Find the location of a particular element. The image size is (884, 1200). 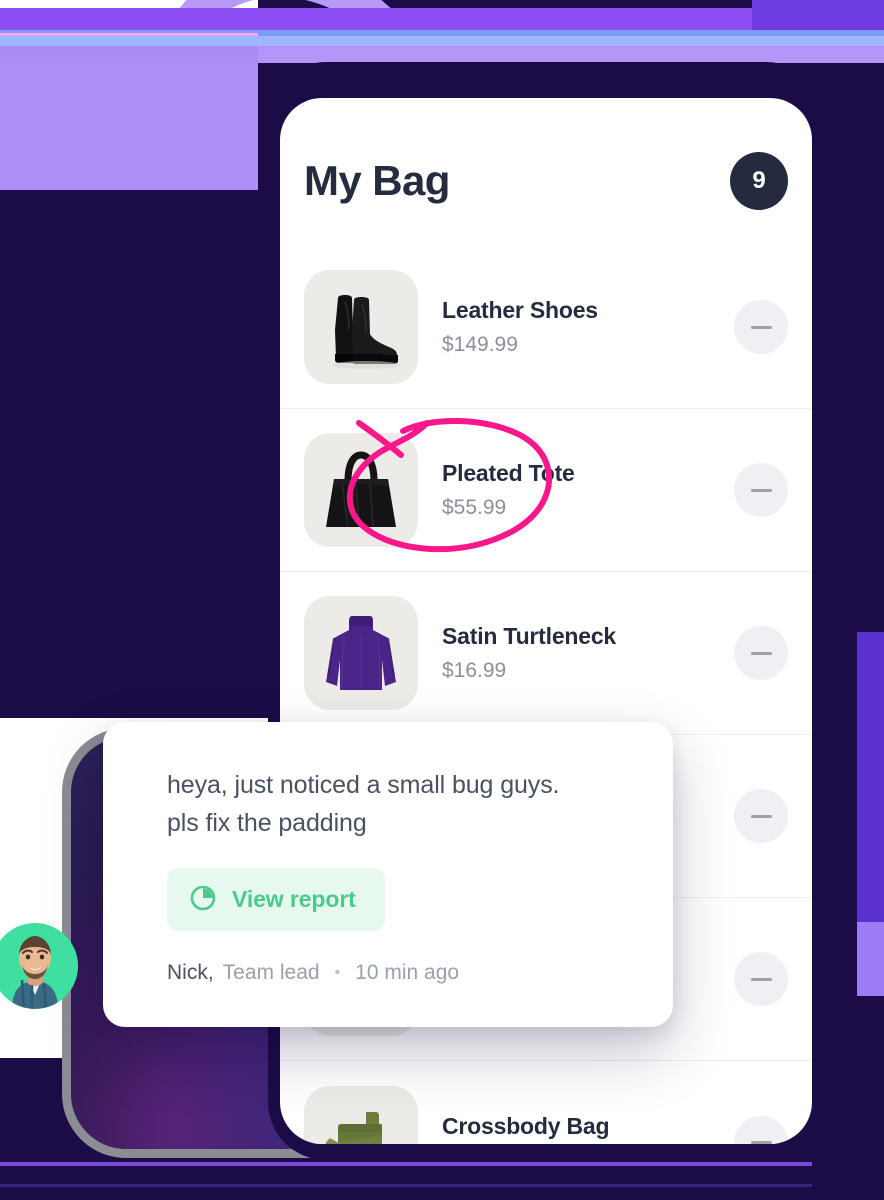

comment-meta: Nick, Team lead • 10 min ago is located at coordinates (388, 973).